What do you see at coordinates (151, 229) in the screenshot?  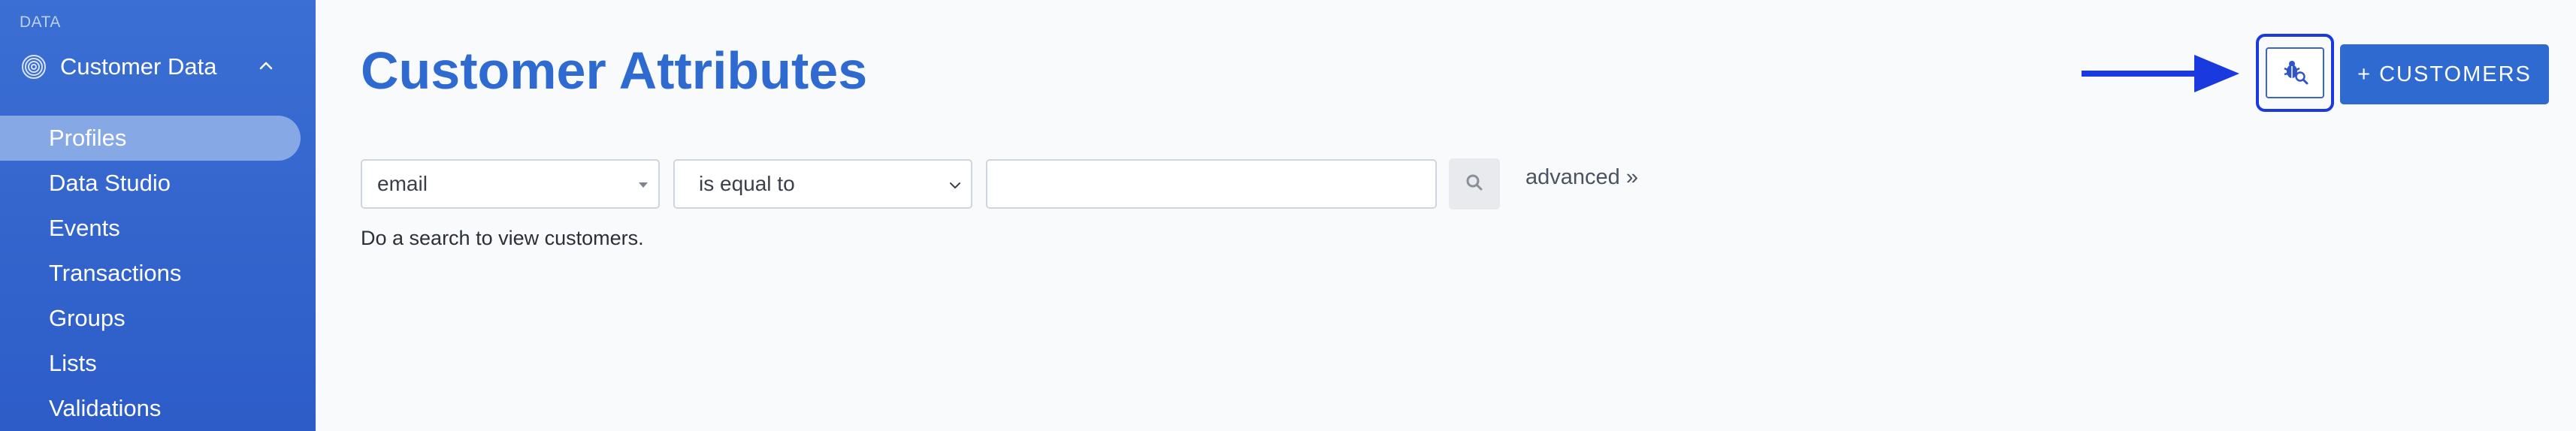 I see `sidebar-item-events: Events` at bounding box center [151, 229].